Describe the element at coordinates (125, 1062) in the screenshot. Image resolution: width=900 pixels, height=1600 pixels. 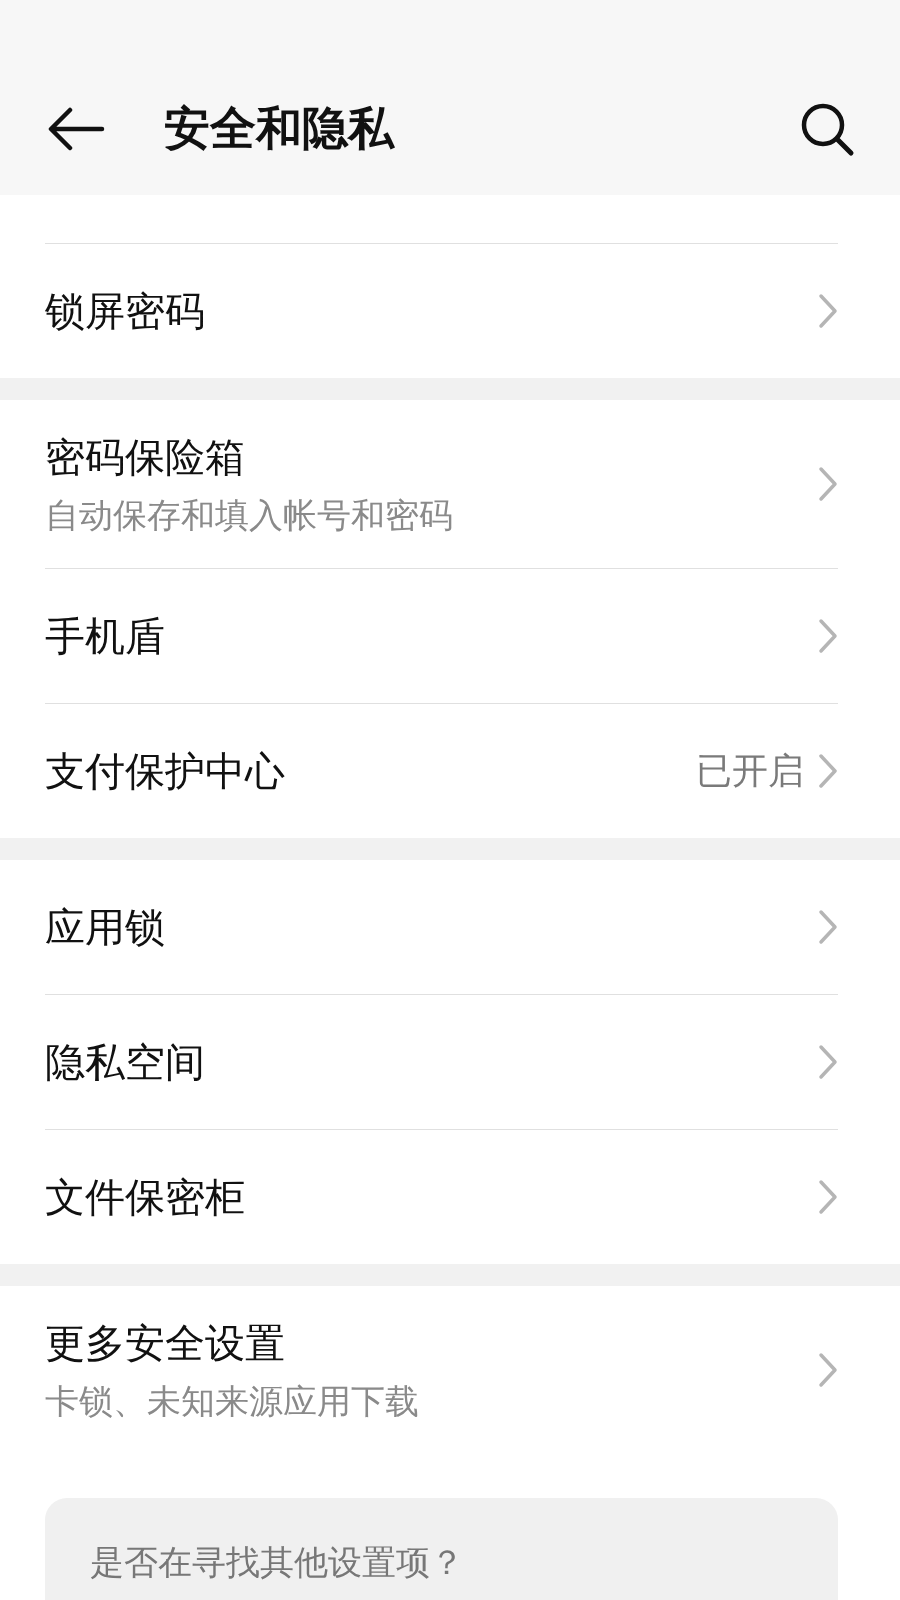
I see `setting-title: 隐私空间` at that location.